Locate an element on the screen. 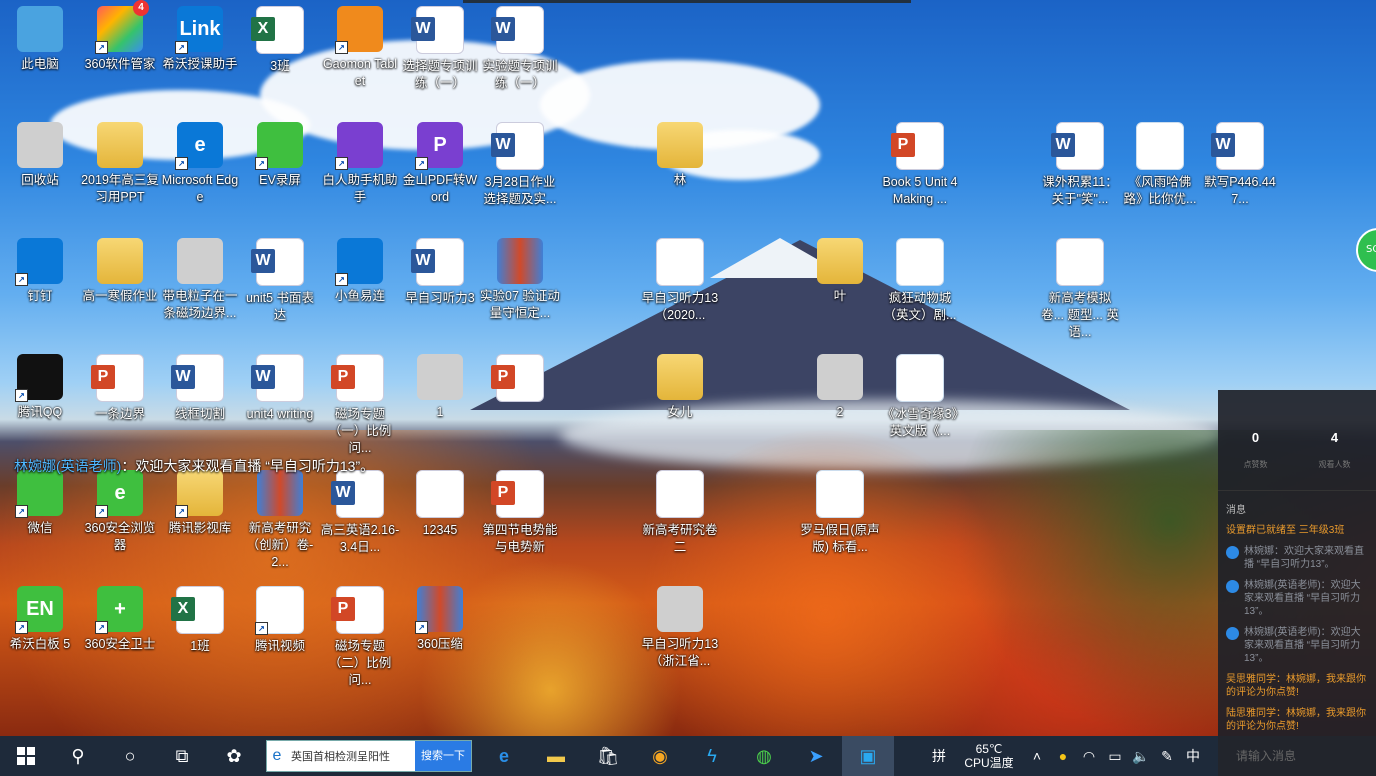 The height and width of the screenshot is (776, 1376). tray-volume: 🔈 is located at coordinates (1141, 756).